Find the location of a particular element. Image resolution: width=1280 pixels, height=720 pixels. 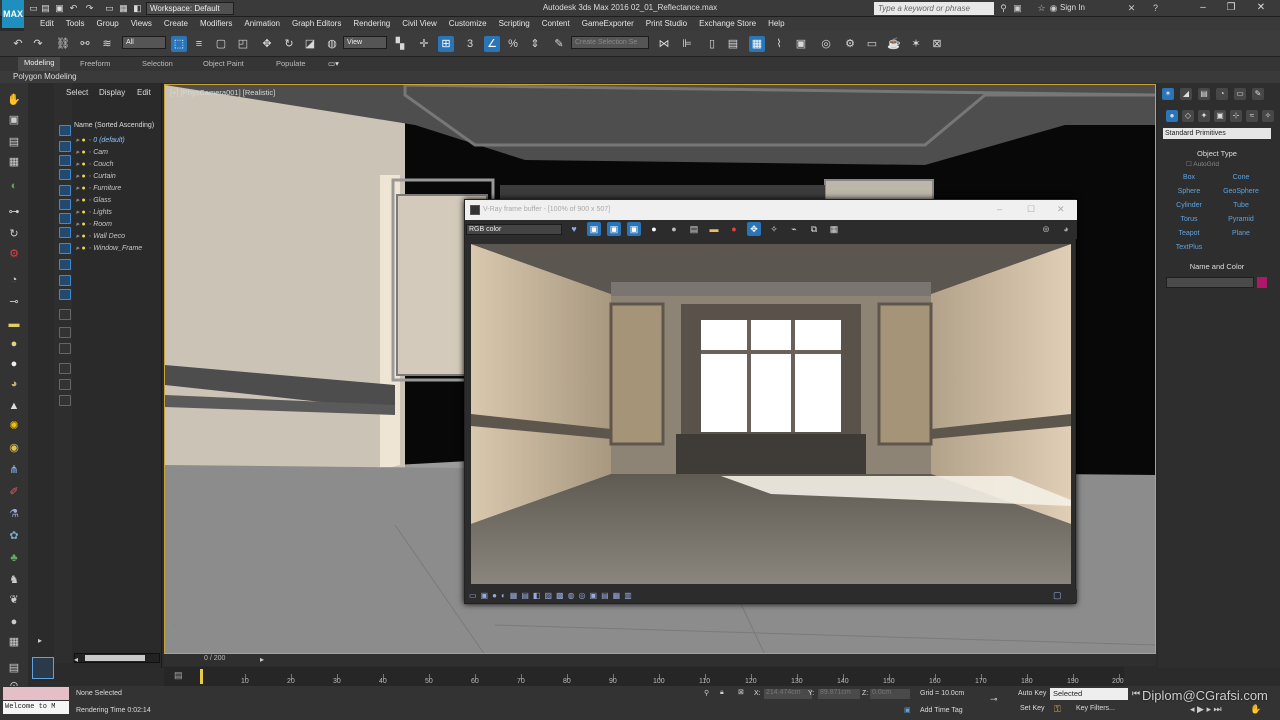

percent-snap-icon: % is located at coordinates (513, 44).